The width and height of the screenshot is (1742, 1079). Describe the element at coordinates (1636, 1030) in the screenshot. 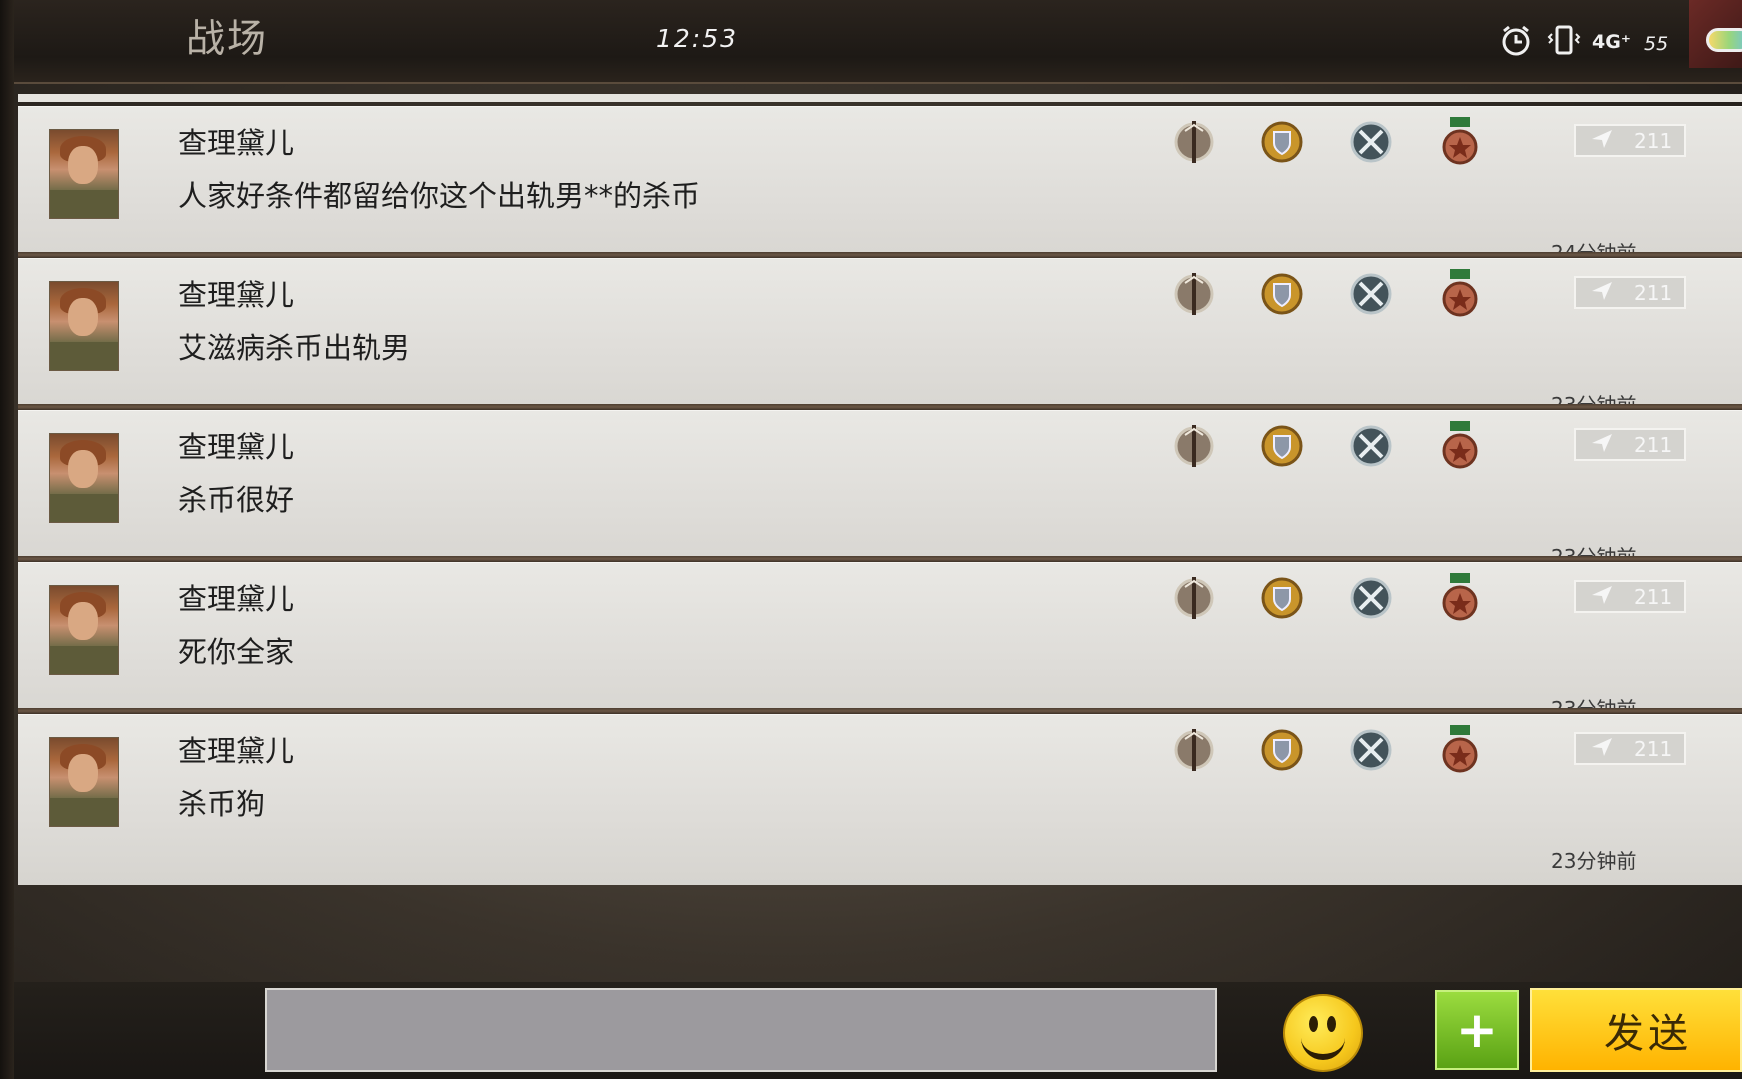

I see `send-button: 发送` at that location.